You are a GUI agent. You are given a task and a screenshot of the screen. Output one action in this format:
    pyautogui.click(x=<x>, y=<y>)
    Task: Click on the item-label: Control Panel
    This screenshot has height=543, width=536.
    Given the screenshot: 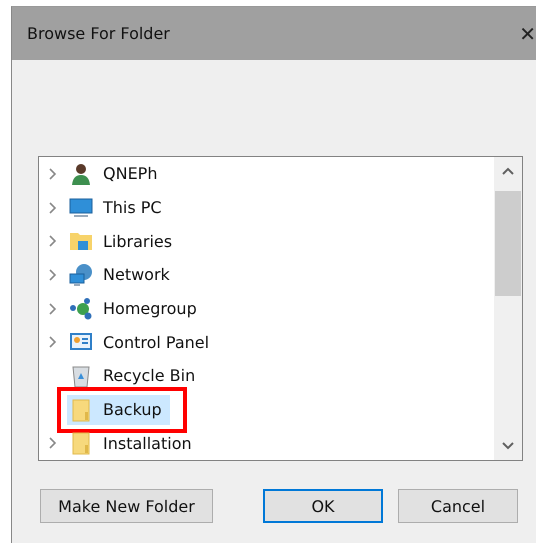 What is the action you would take?
    pyautogui.click(x=156, y=342)
    